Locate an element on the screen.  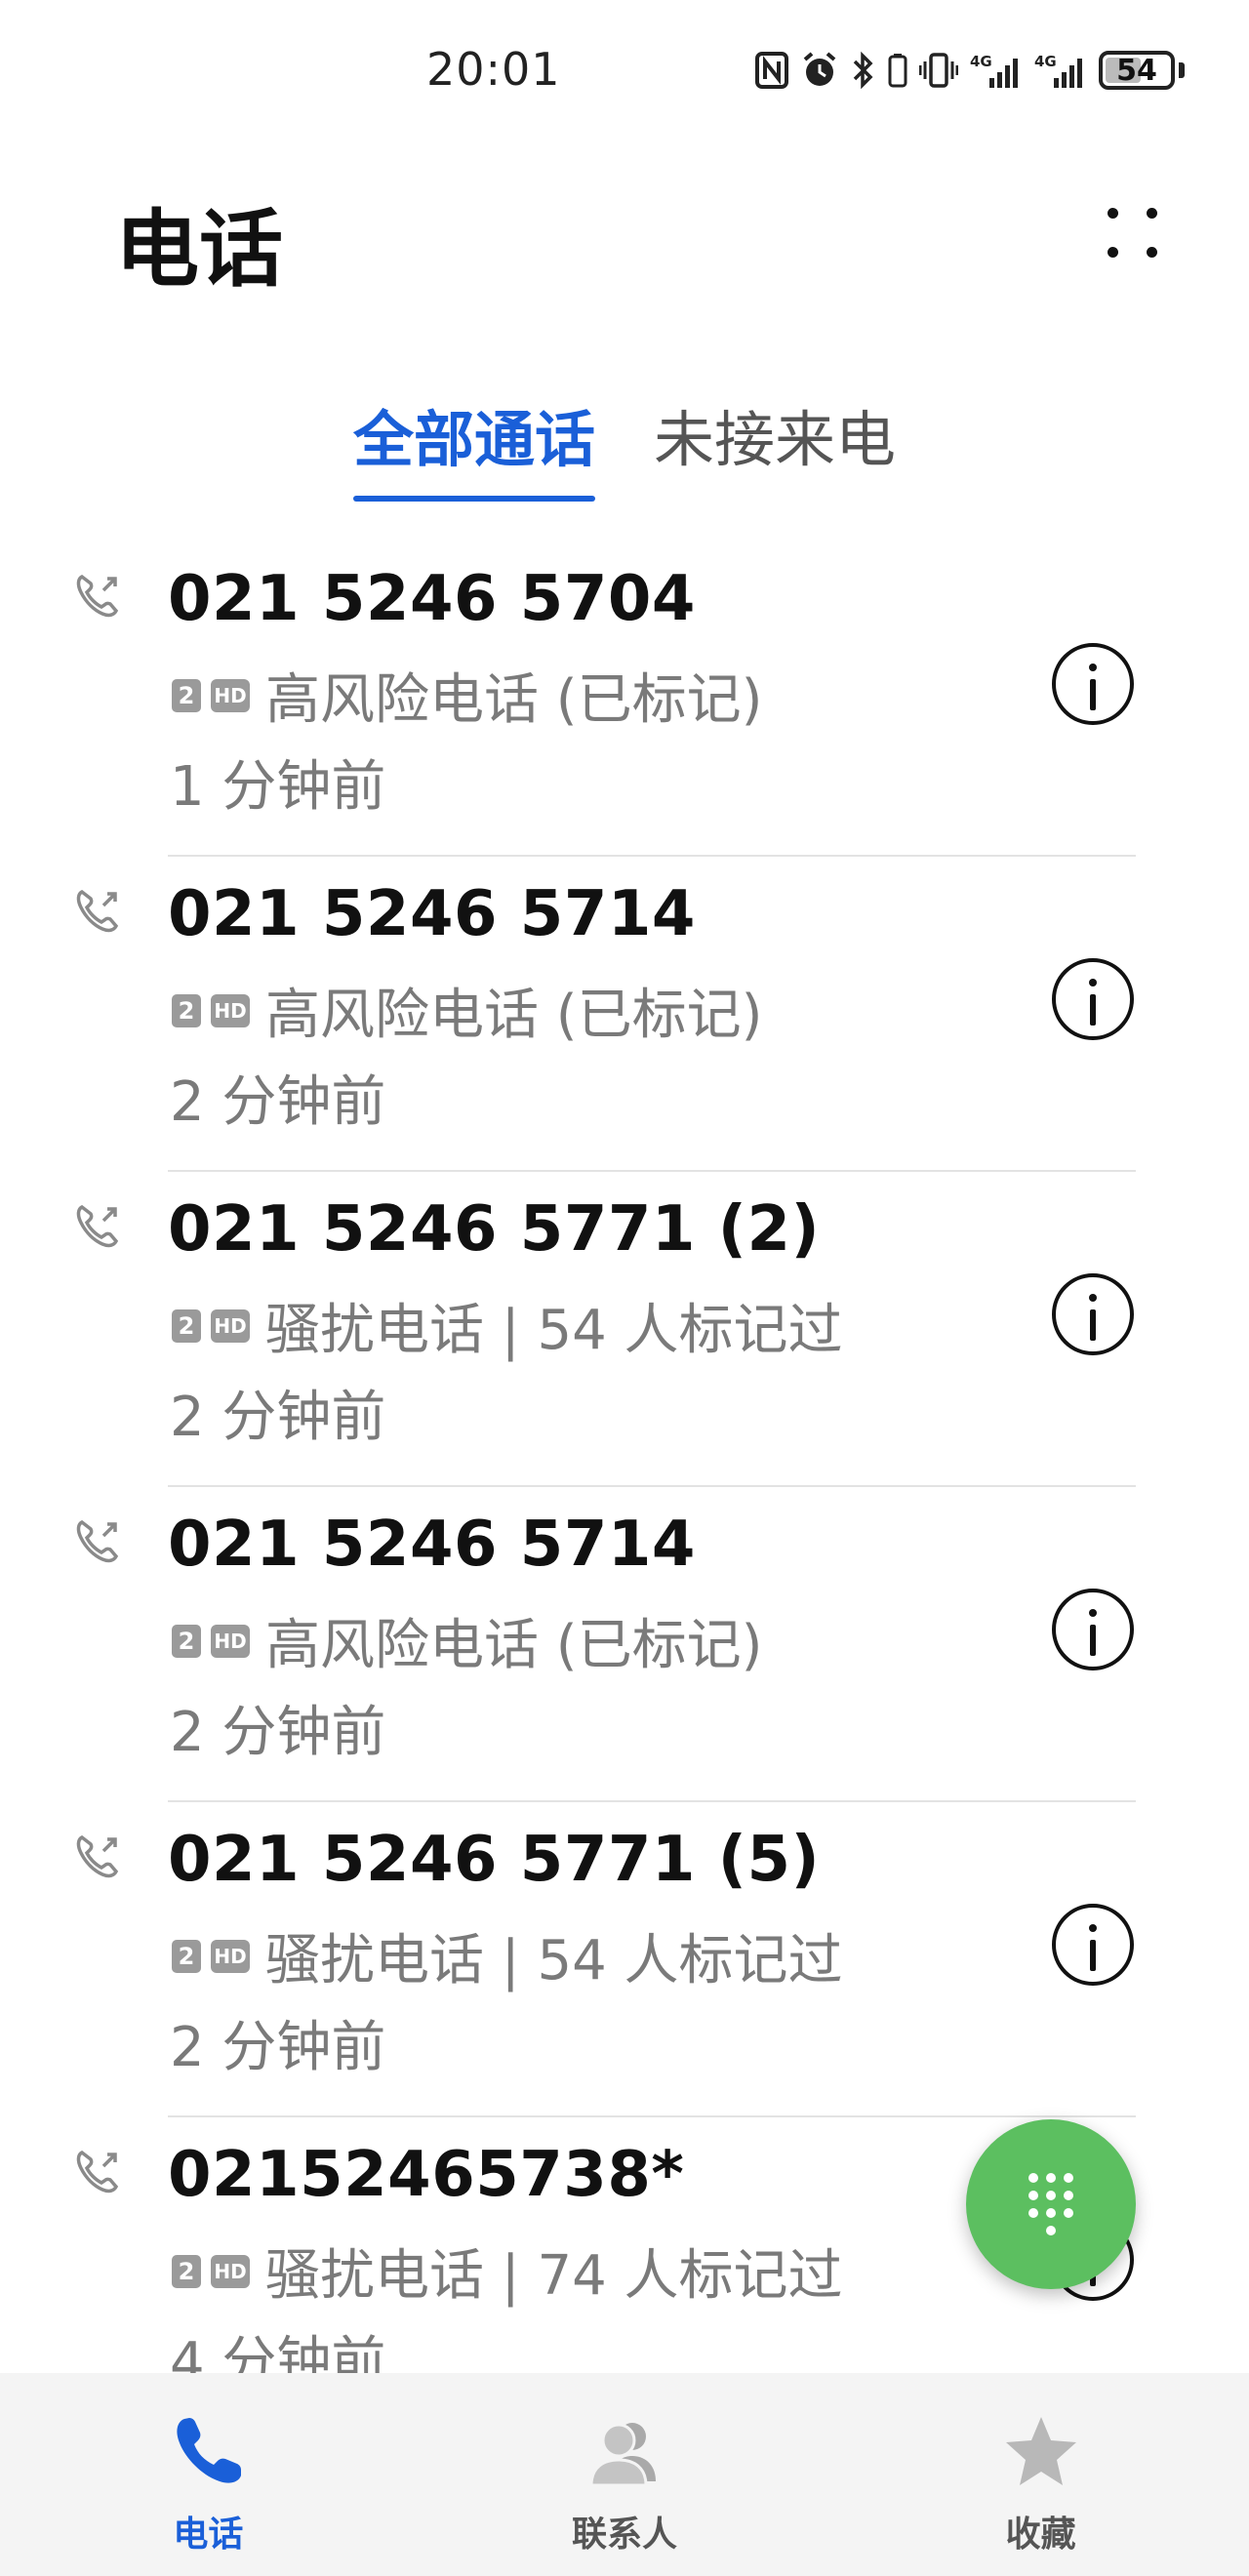
battery-small-icon is located at coordinates (897, 70).